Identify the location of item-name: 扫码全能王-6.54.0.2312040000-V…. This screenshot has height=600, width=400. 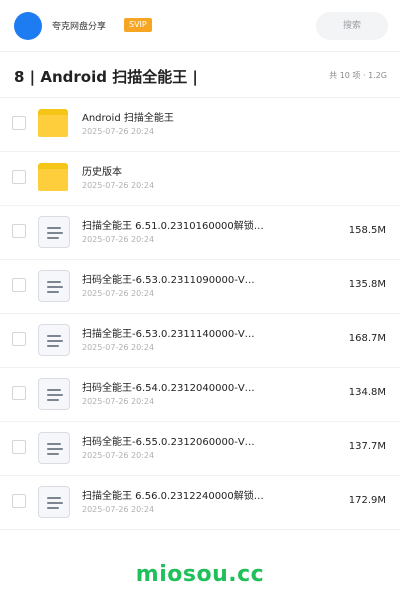
(168, 388).